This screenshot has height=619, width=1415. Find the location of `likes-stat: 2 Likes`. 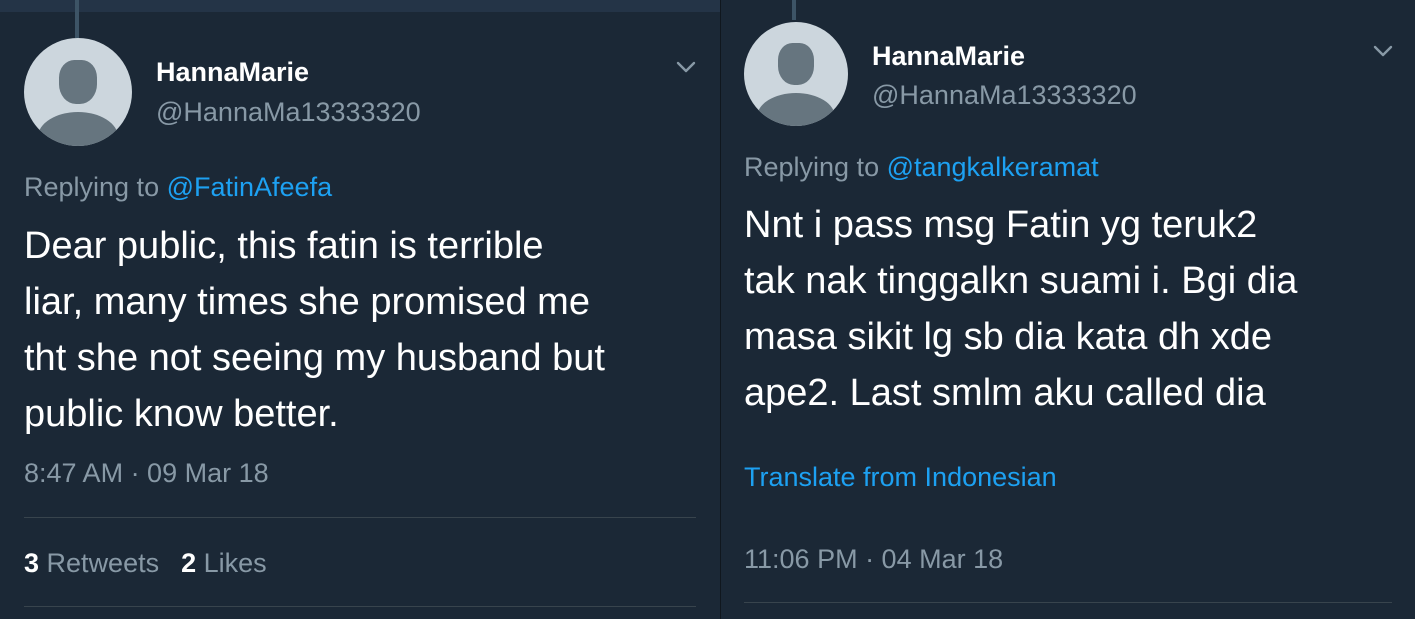

likes-stat: 2 Likes is located at coordinates (224, 563).